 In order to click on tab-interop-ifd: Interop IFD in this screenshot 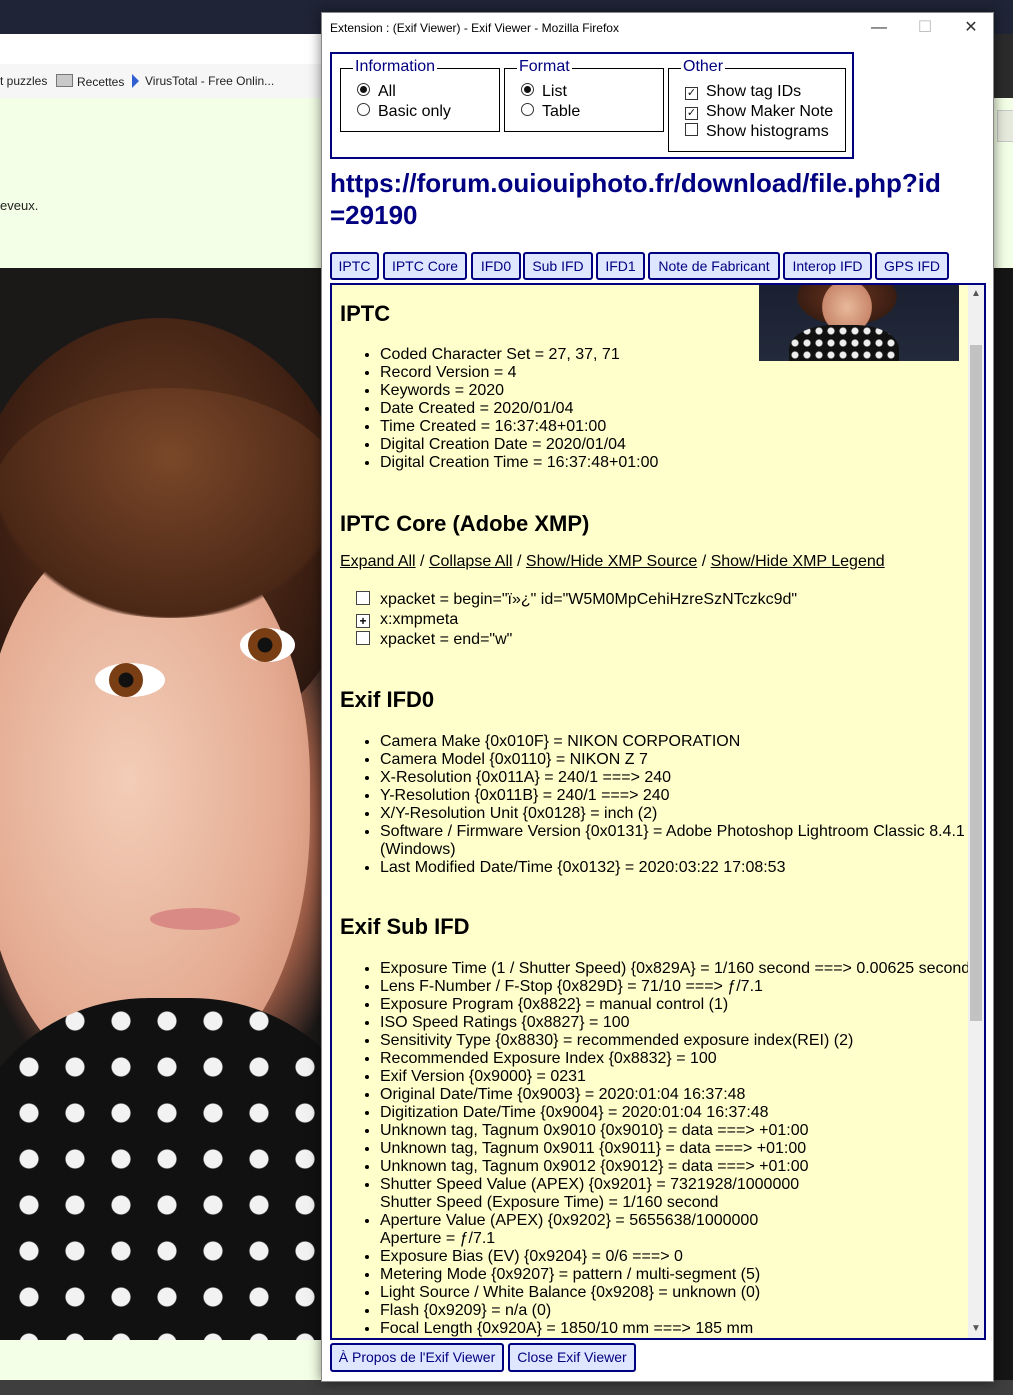, I will do `click(827, 266)`.